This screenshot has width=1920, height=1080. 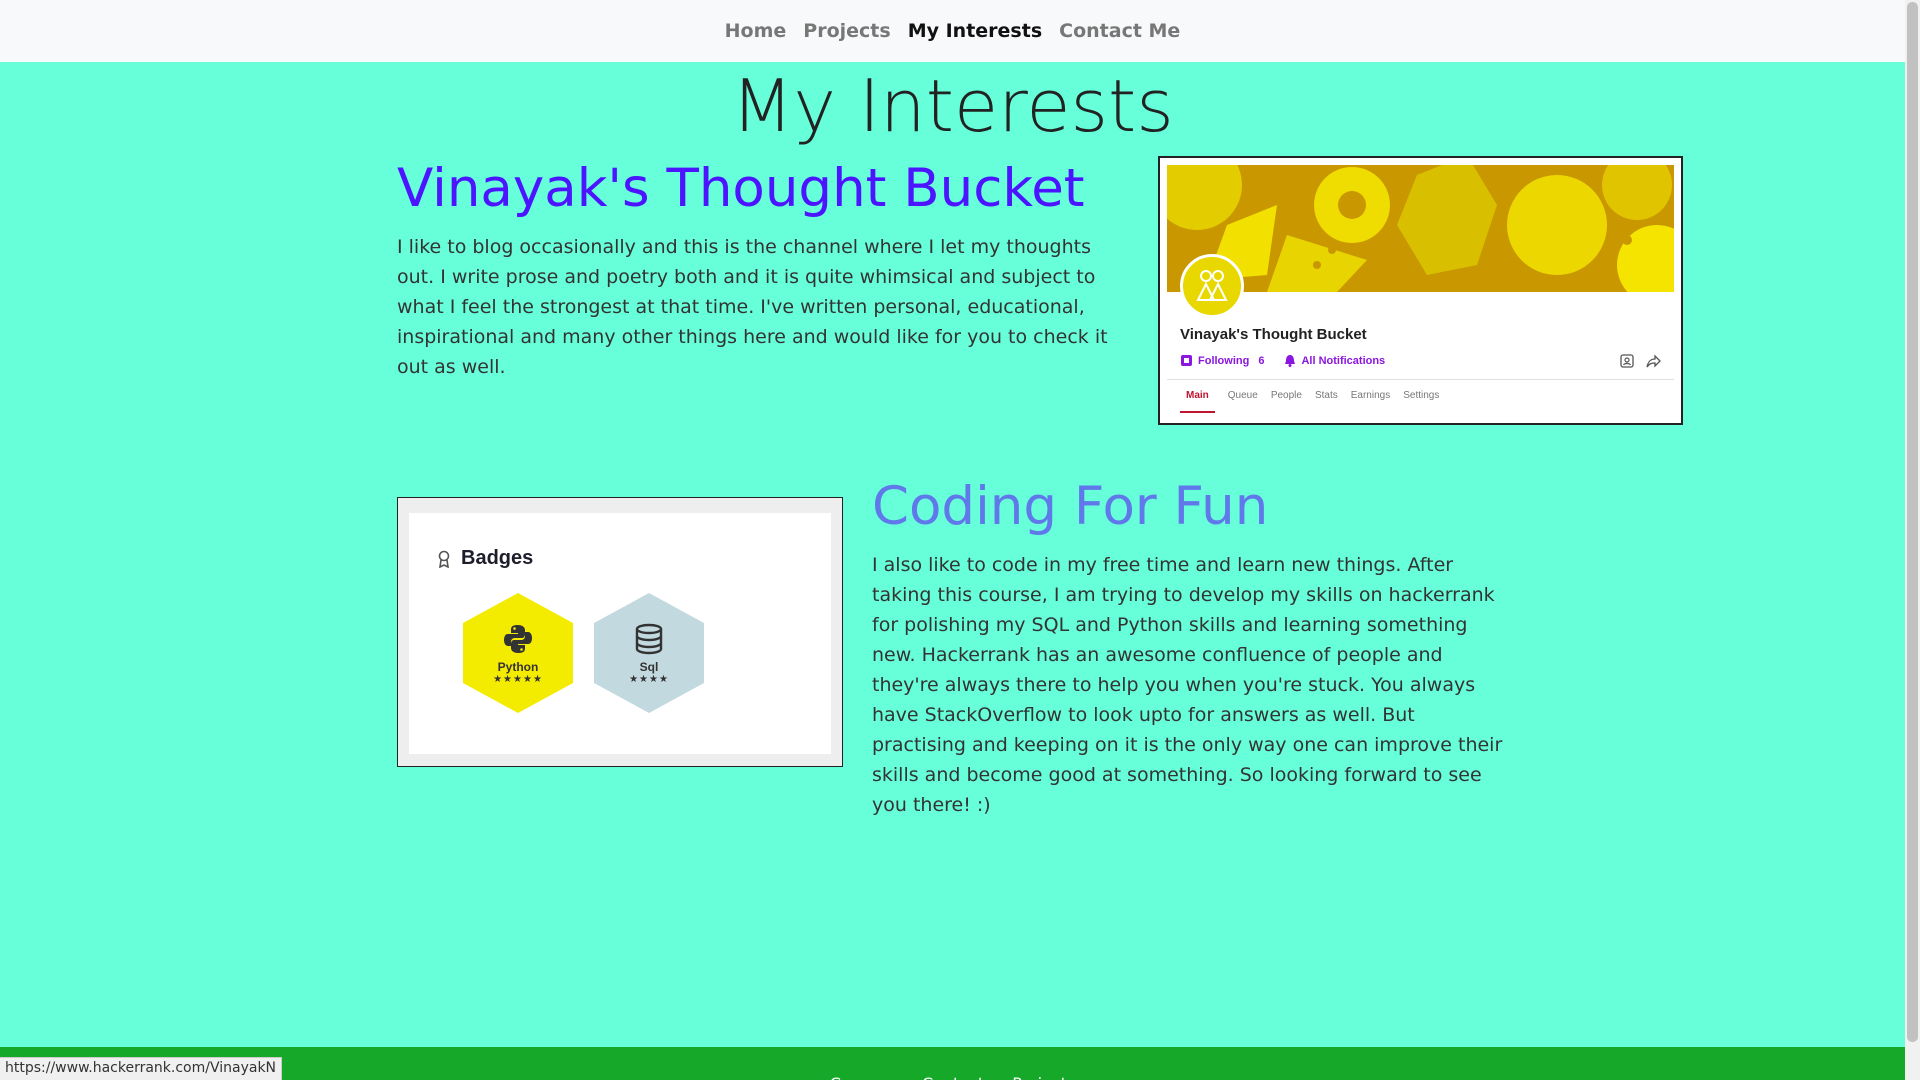 I want to click on footer-courses-link: Courses, so click(x=862, y=1077).